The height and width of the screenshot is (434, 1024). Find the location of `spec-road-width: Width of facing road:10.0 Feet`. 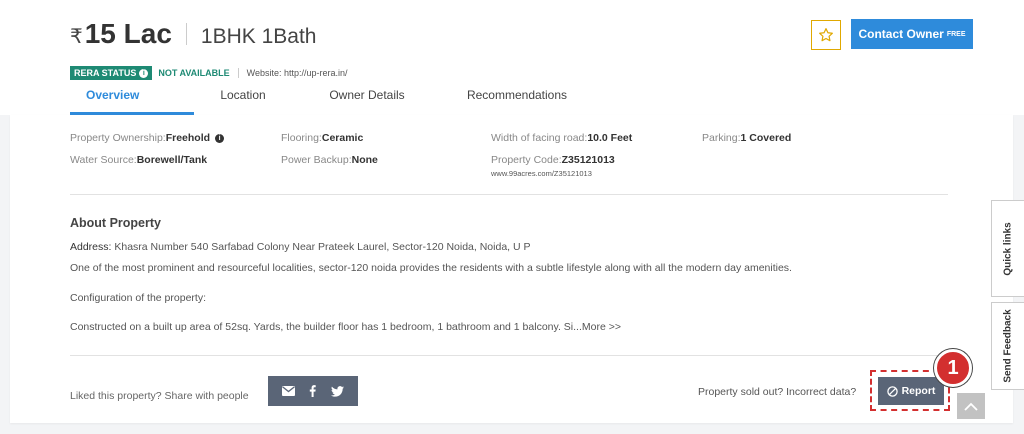

spec-road-width: Width of facing road:10.0 Feet is located at coordinates (561, 138).